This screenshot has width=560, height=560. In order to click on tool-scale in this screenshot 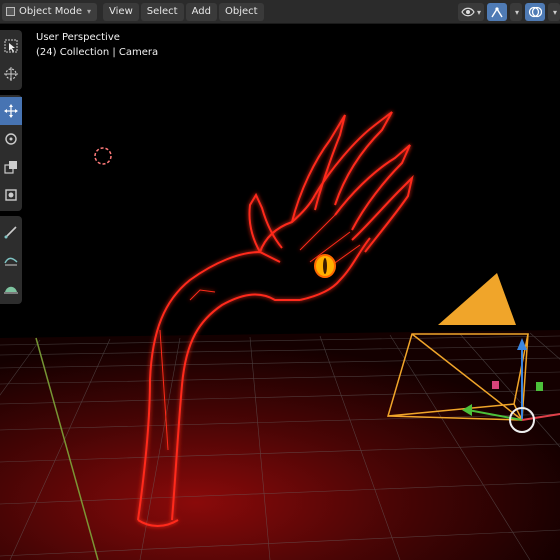, I will do `click(11, 167)`.